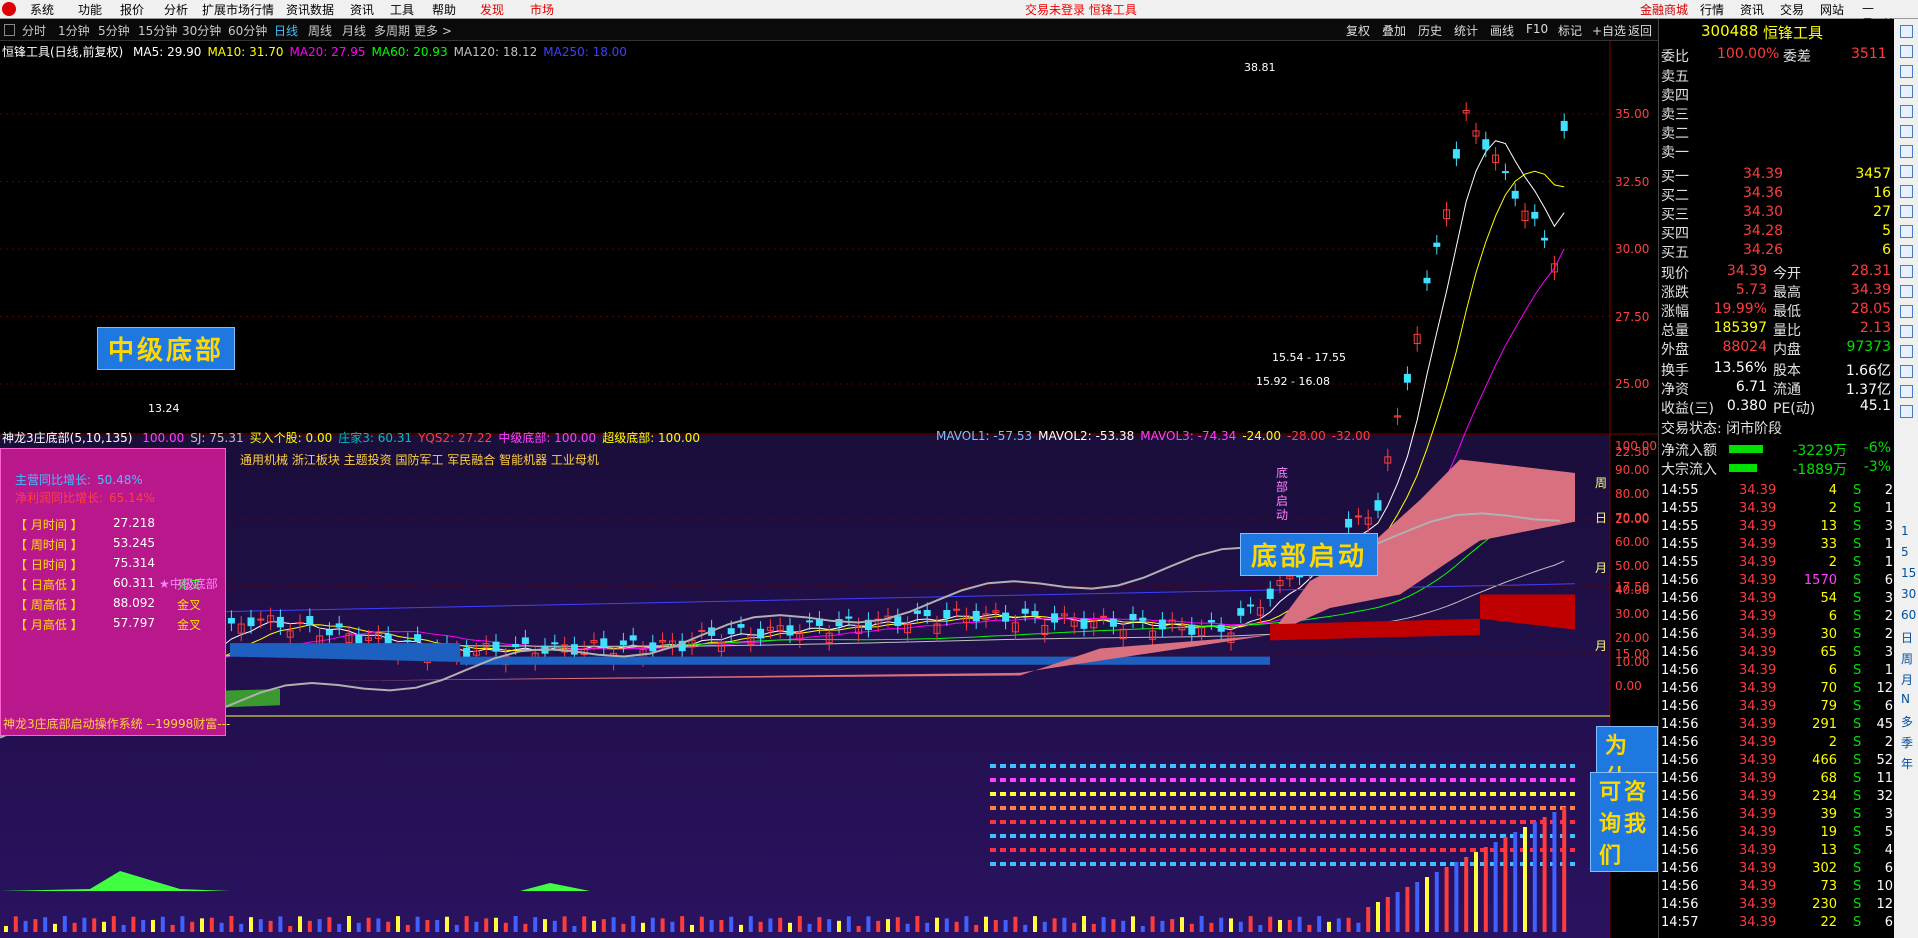  I want to click on menu-item-2: 报价, so click(132, 9).